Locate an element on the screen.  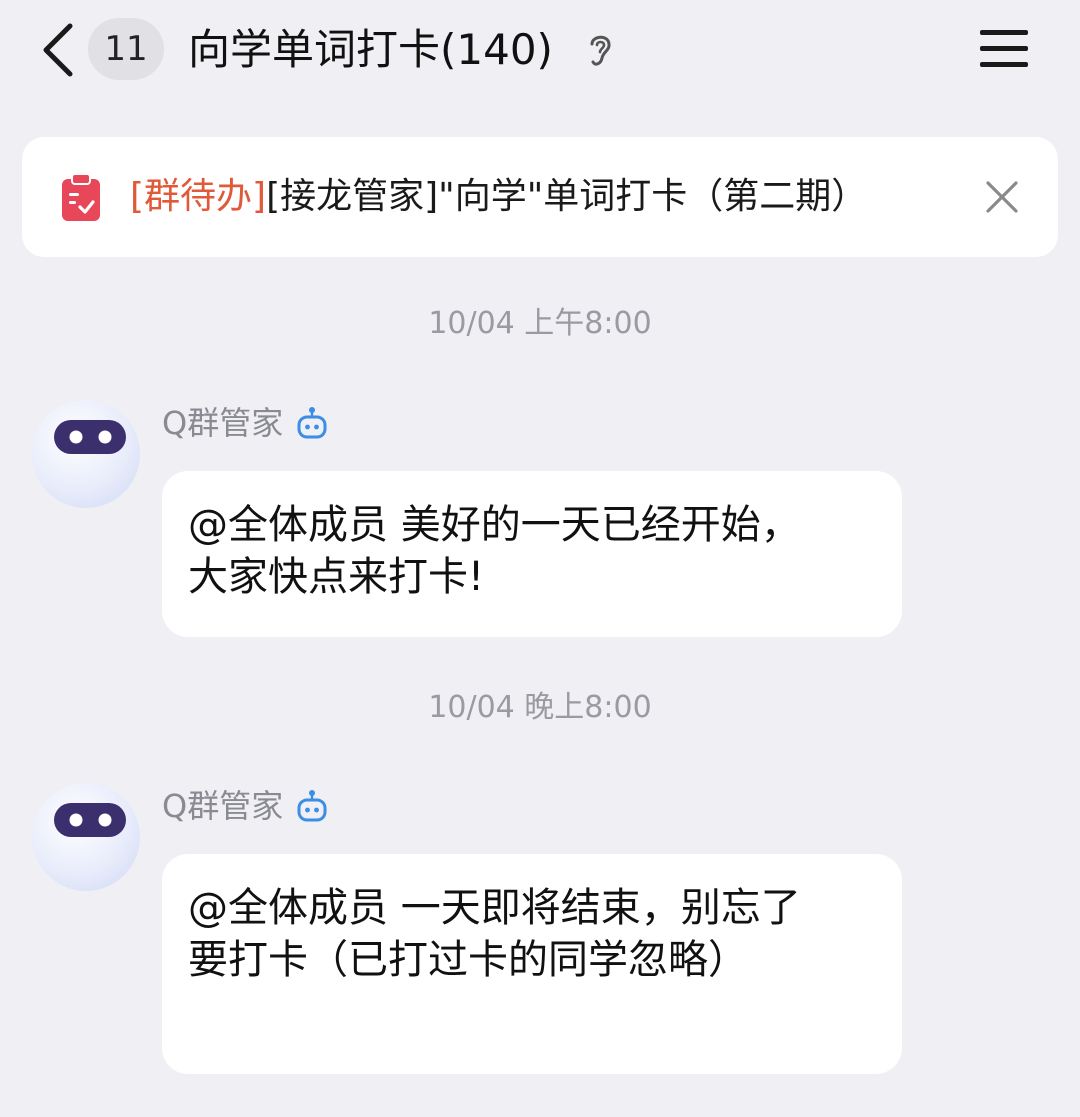
message-timestamp: 10/04 上午8:00 is located at coordinates (540, 323).